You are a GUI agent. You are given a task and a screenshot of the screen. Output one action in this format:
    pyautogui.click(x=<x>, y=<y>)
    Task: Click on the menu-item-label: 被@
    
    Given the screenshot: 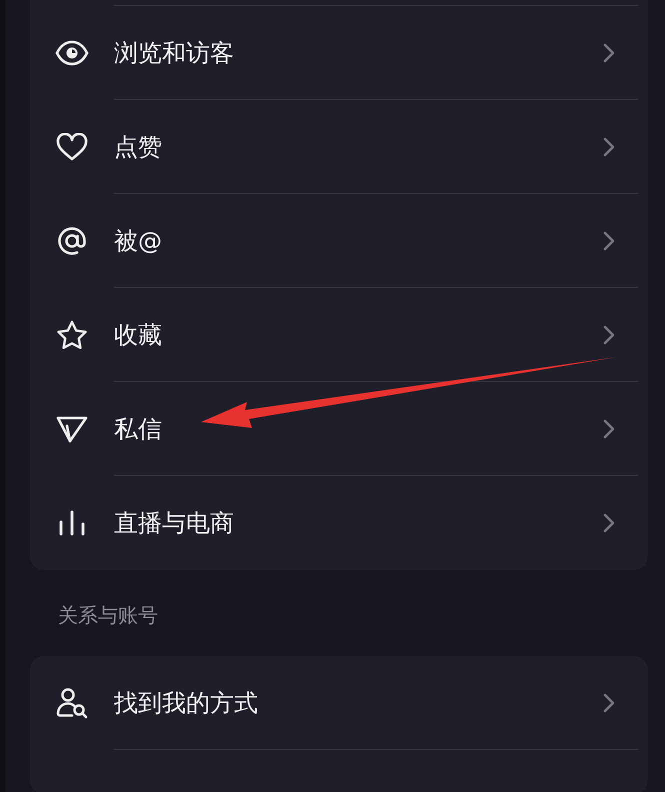 What is the action you would take?
    pyautogui.click(x=358, y=241)
    